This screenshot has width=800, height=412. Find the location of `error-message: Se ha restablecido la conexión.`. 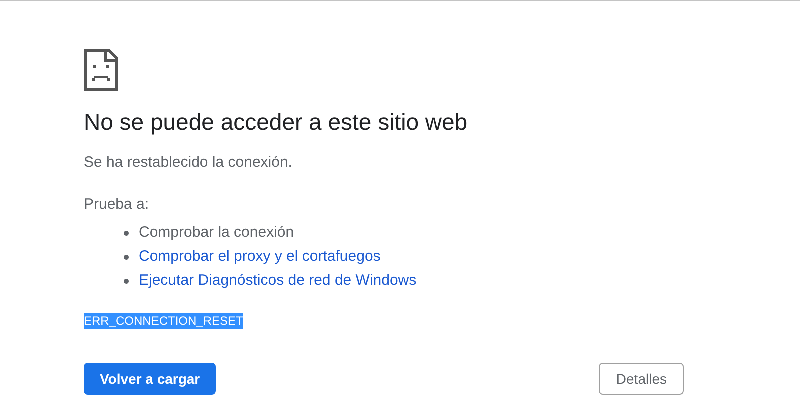

error-message: Se ha restablecido la conexión. is located at coordinates (188, 163).